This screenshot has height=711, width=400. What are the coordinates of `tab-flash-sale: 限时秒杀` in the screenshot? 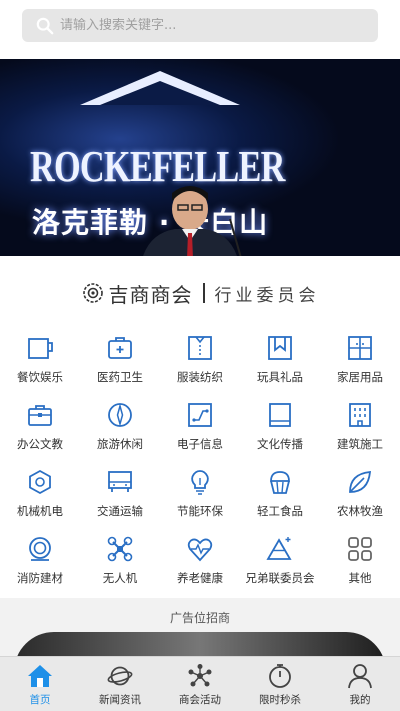 It's located at (280, 684).